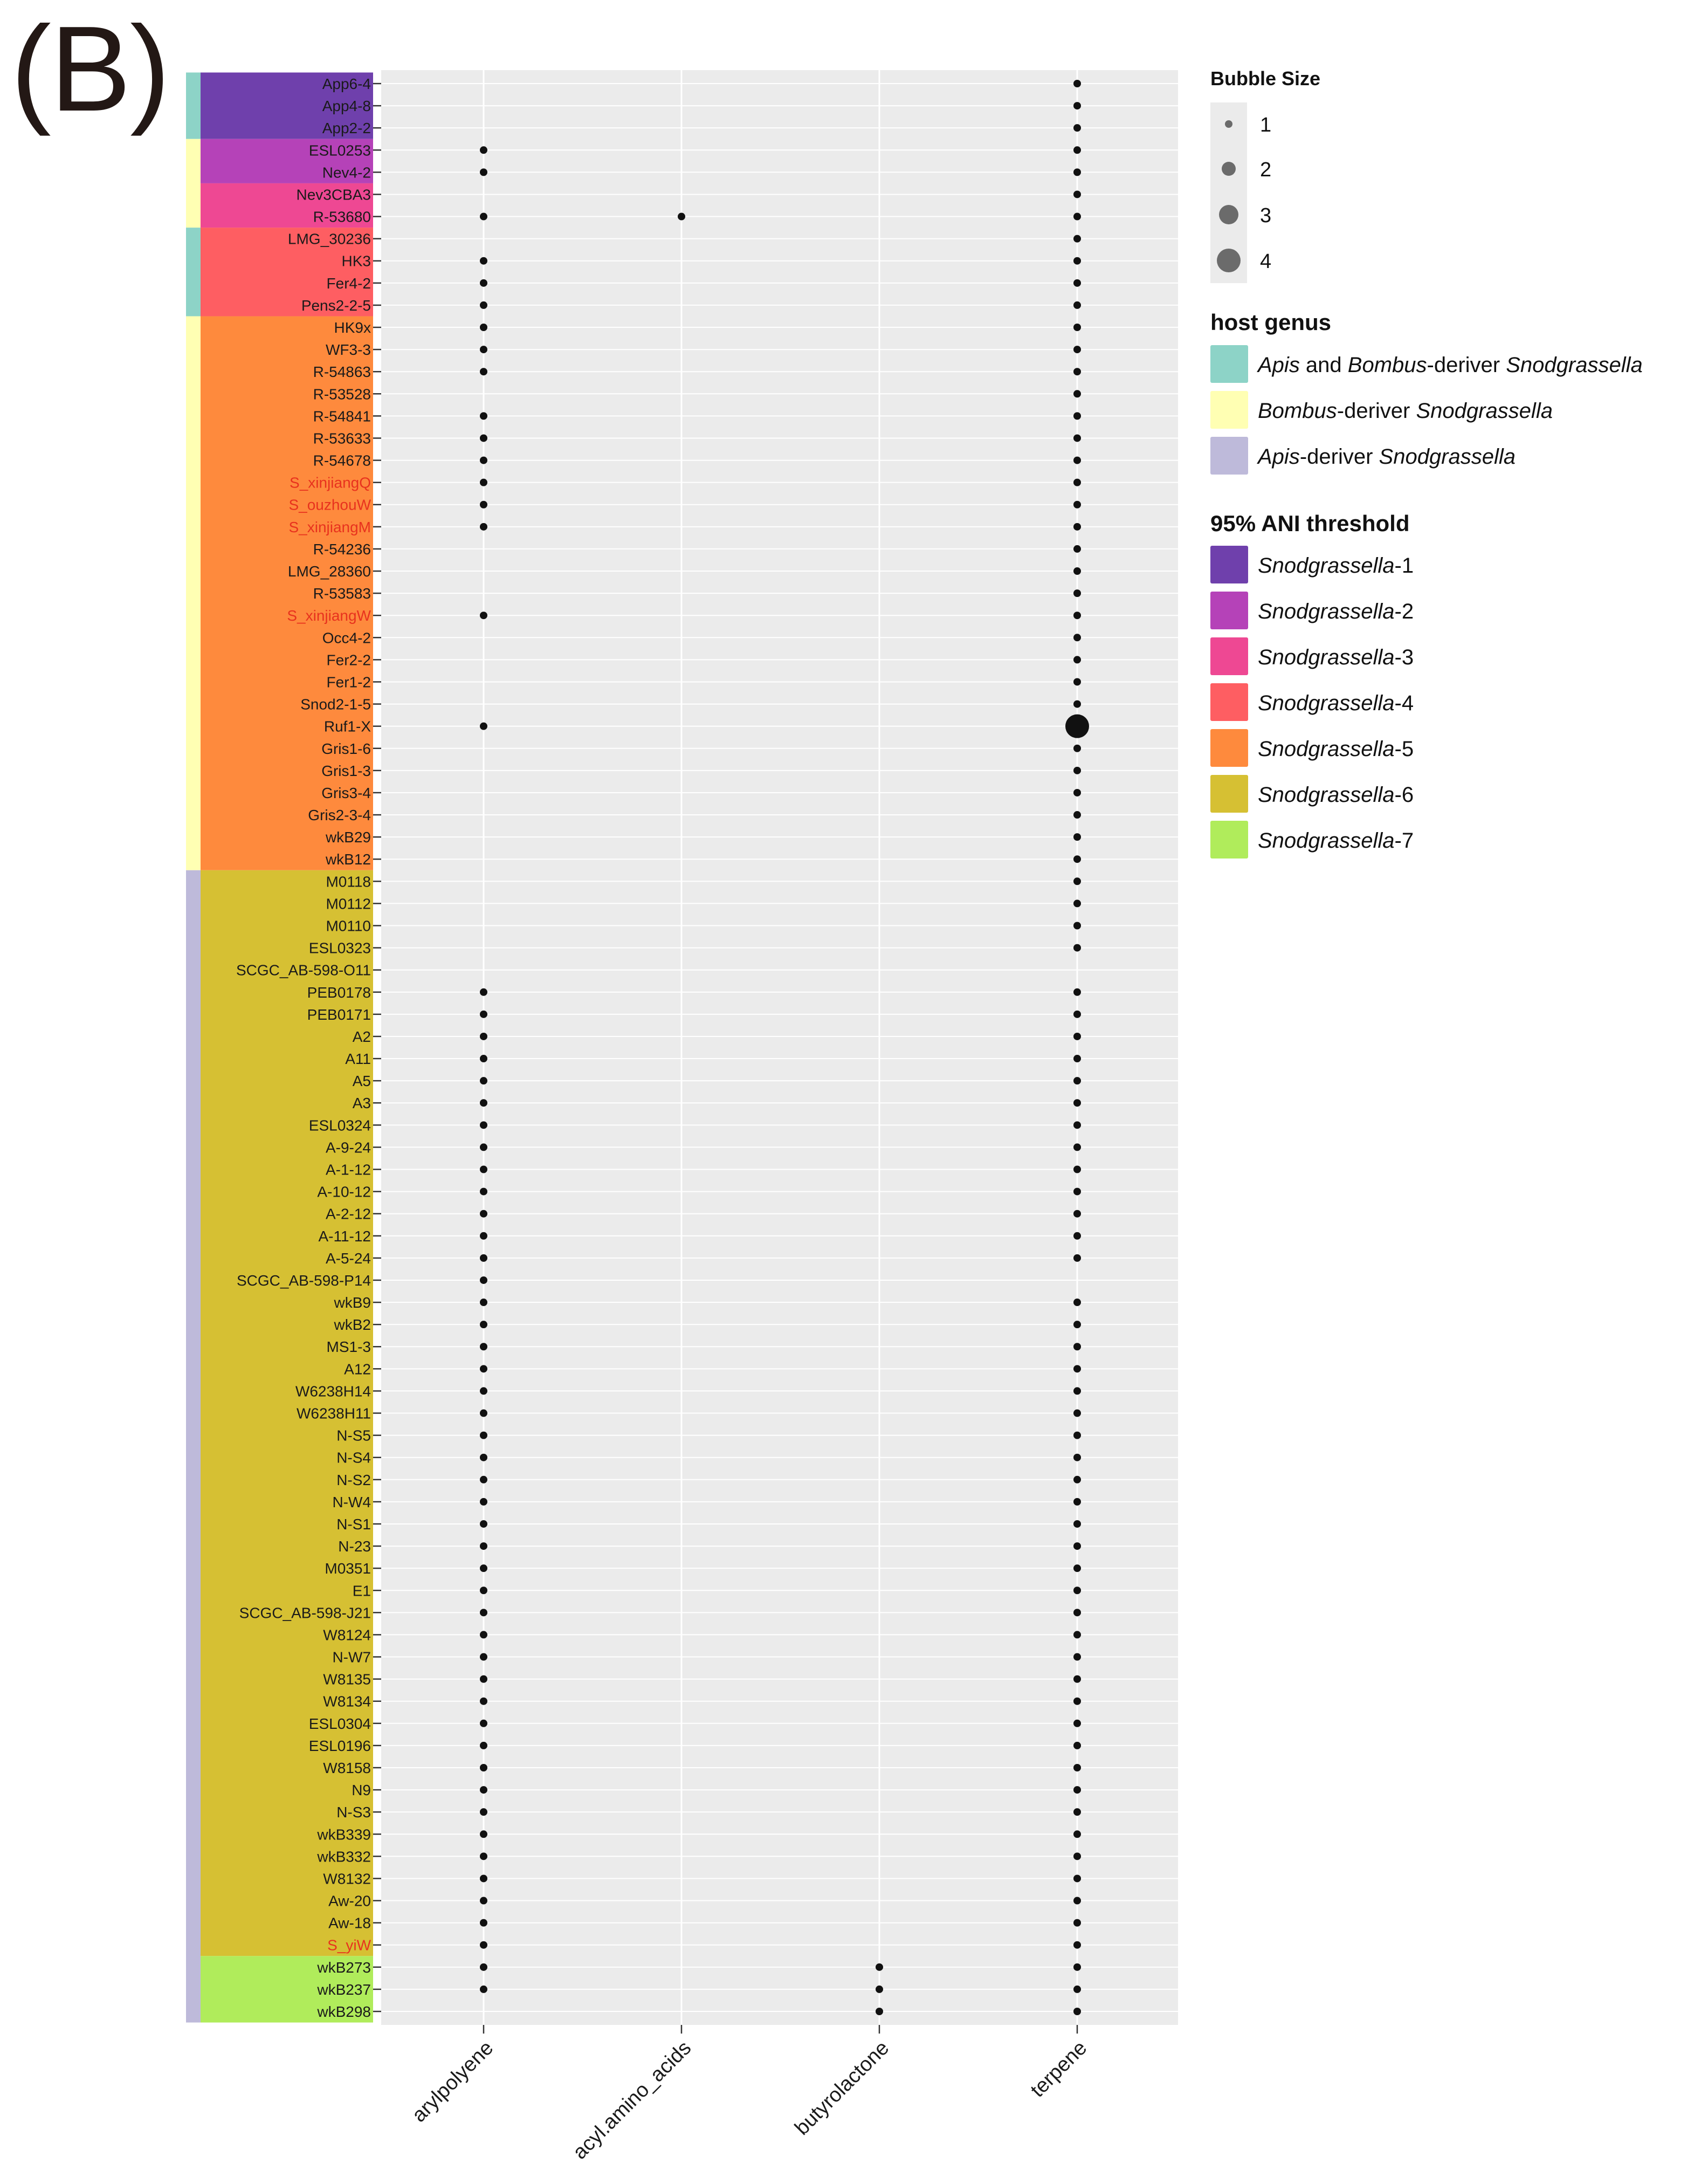 The image size is (1701, 2184). I want to click on y-tick-label: N-S4, so click(353, 1458).